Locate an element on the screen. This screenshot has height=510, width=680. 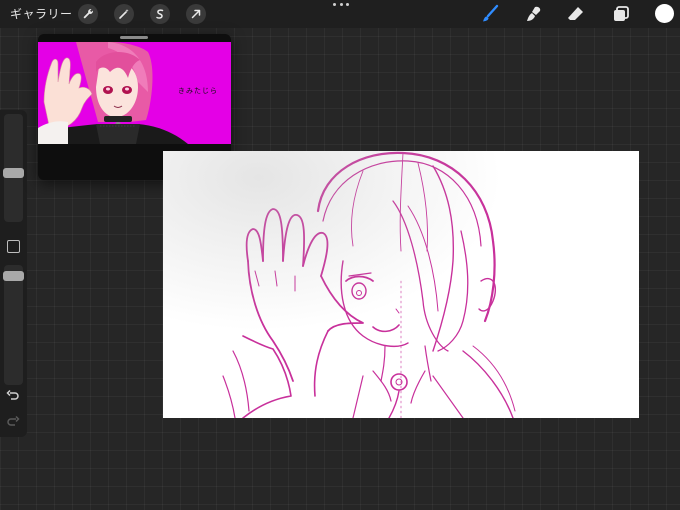
undo-button is located at coordinates (13, 395).